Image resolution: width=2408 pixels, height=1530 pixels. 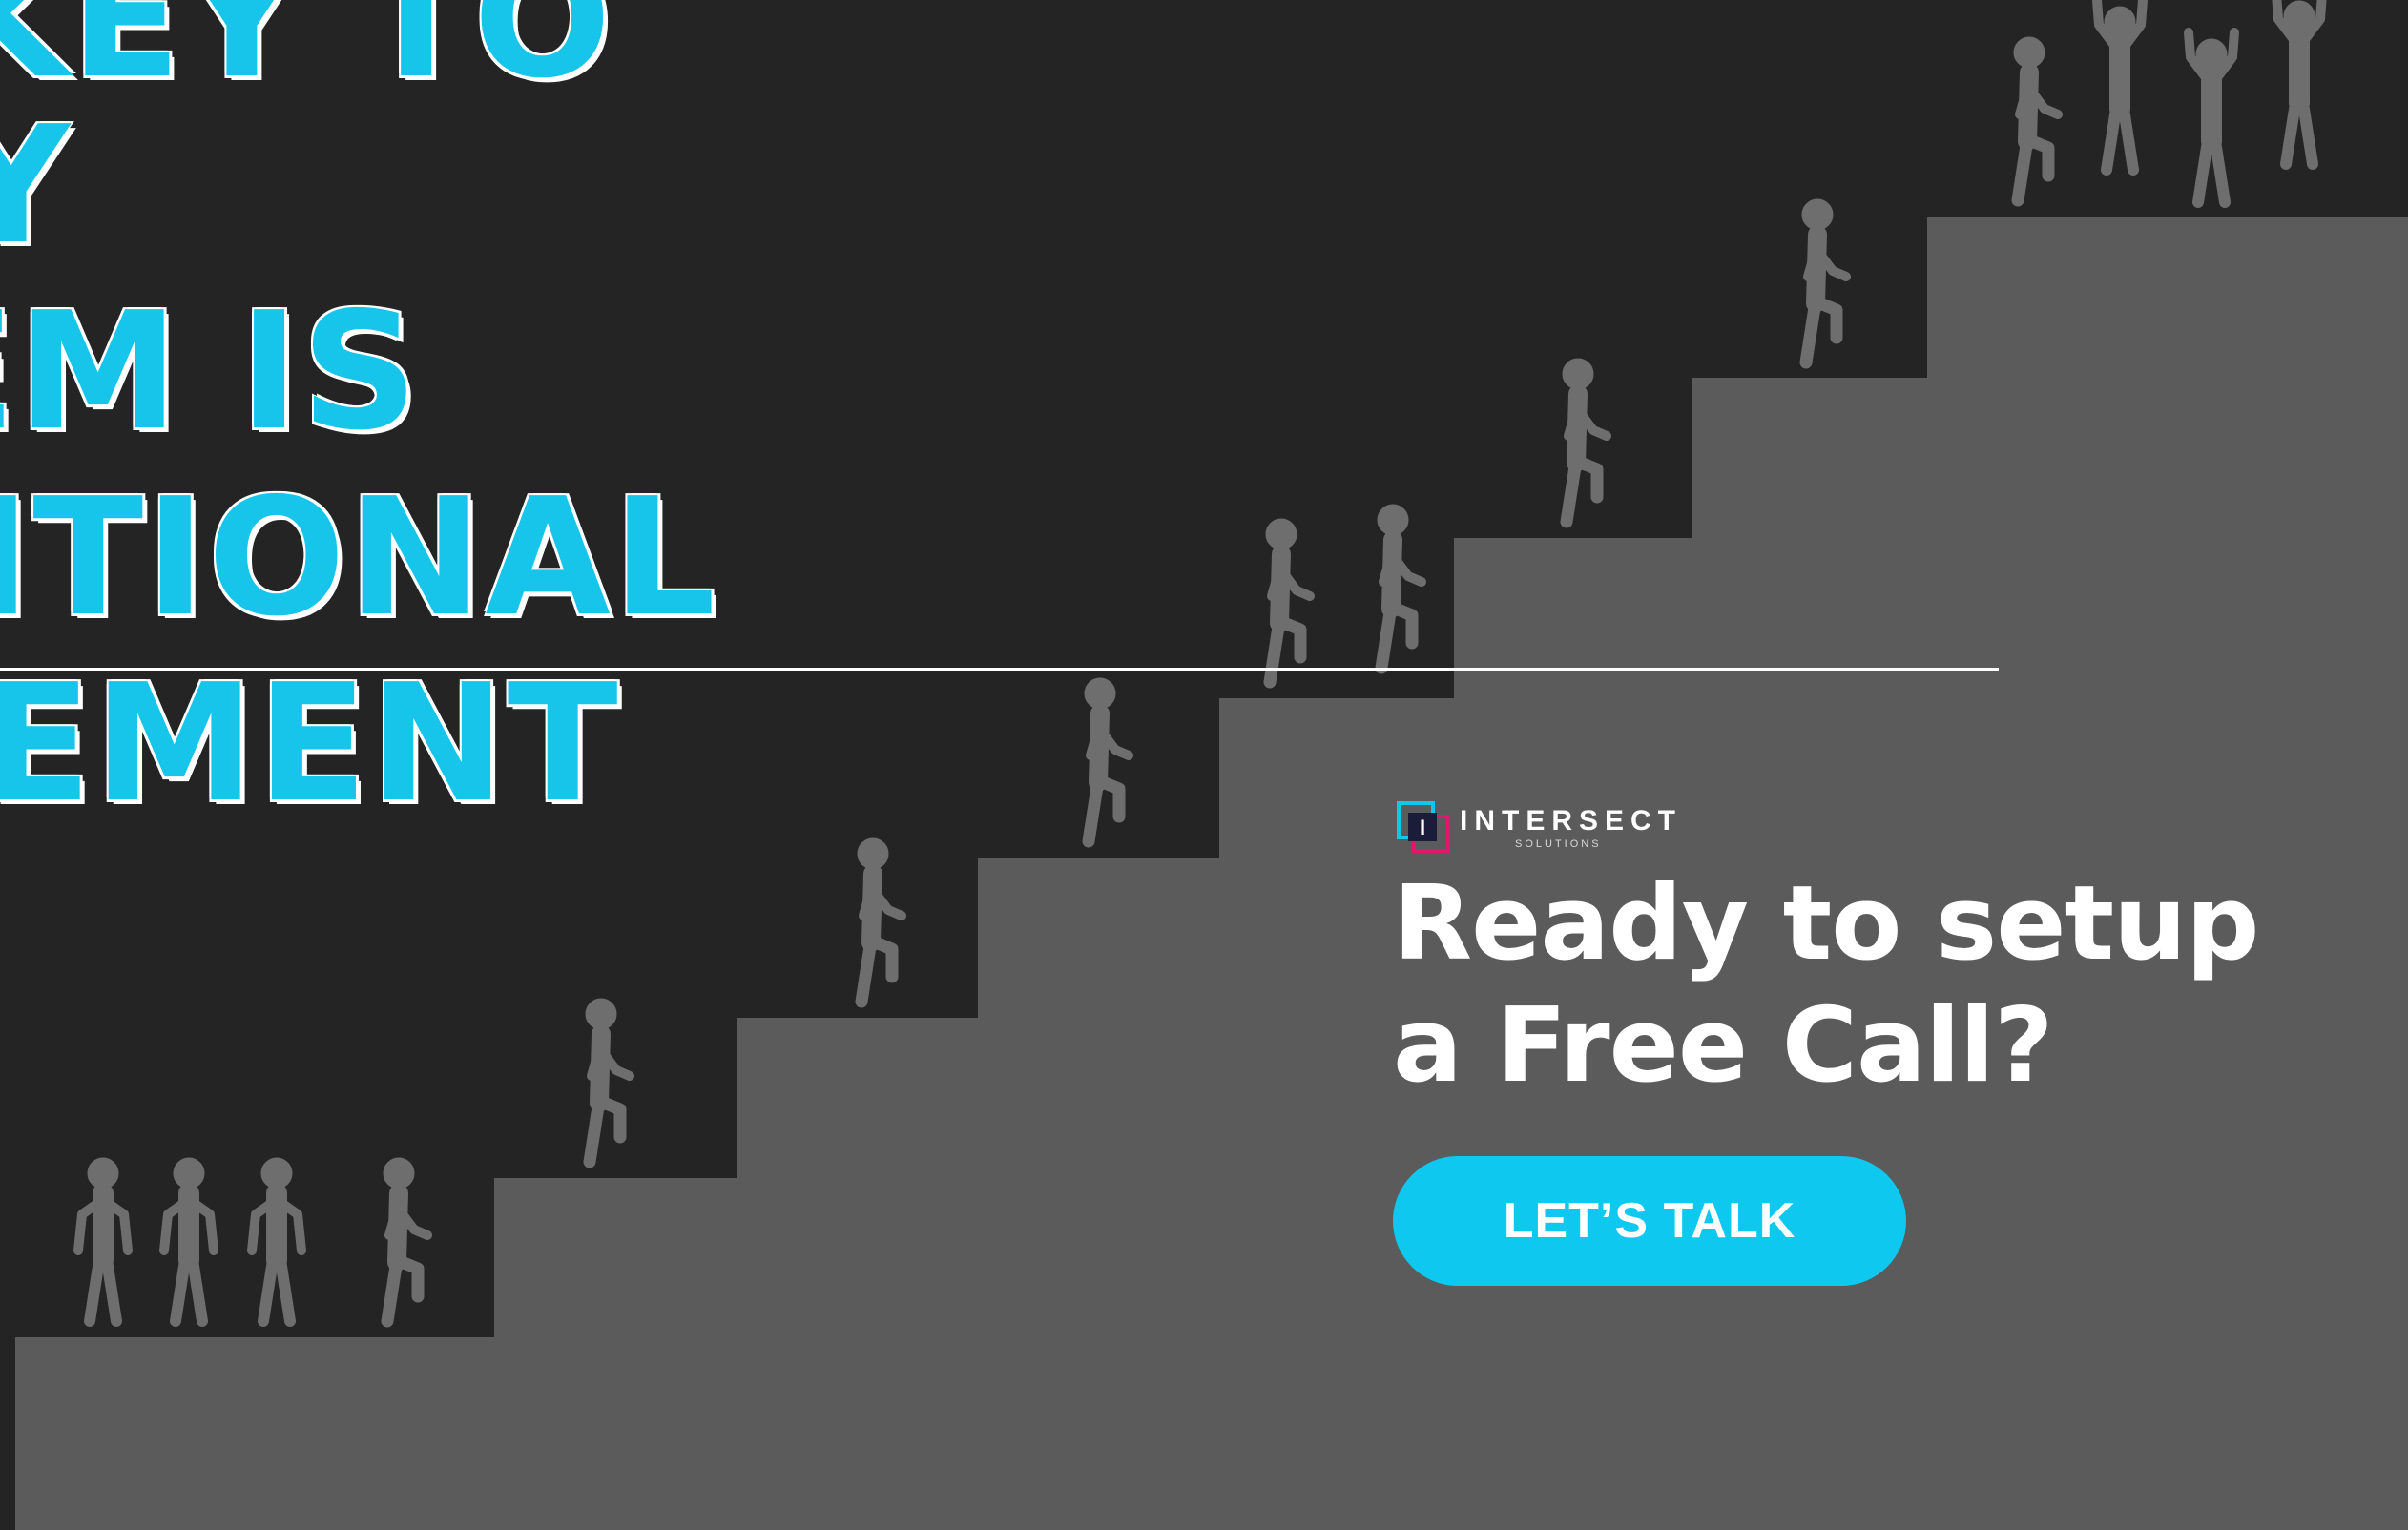 I want to click on divider-line, so click(x=999, y=670).